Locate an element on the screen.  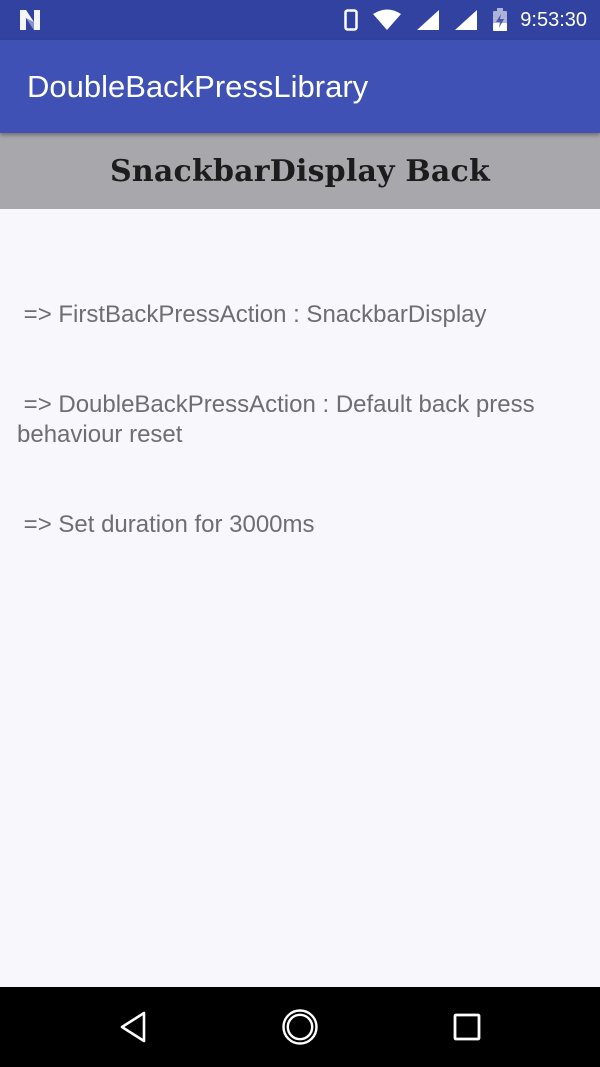
battery-charging-icon is located at coordinates (500, 19).